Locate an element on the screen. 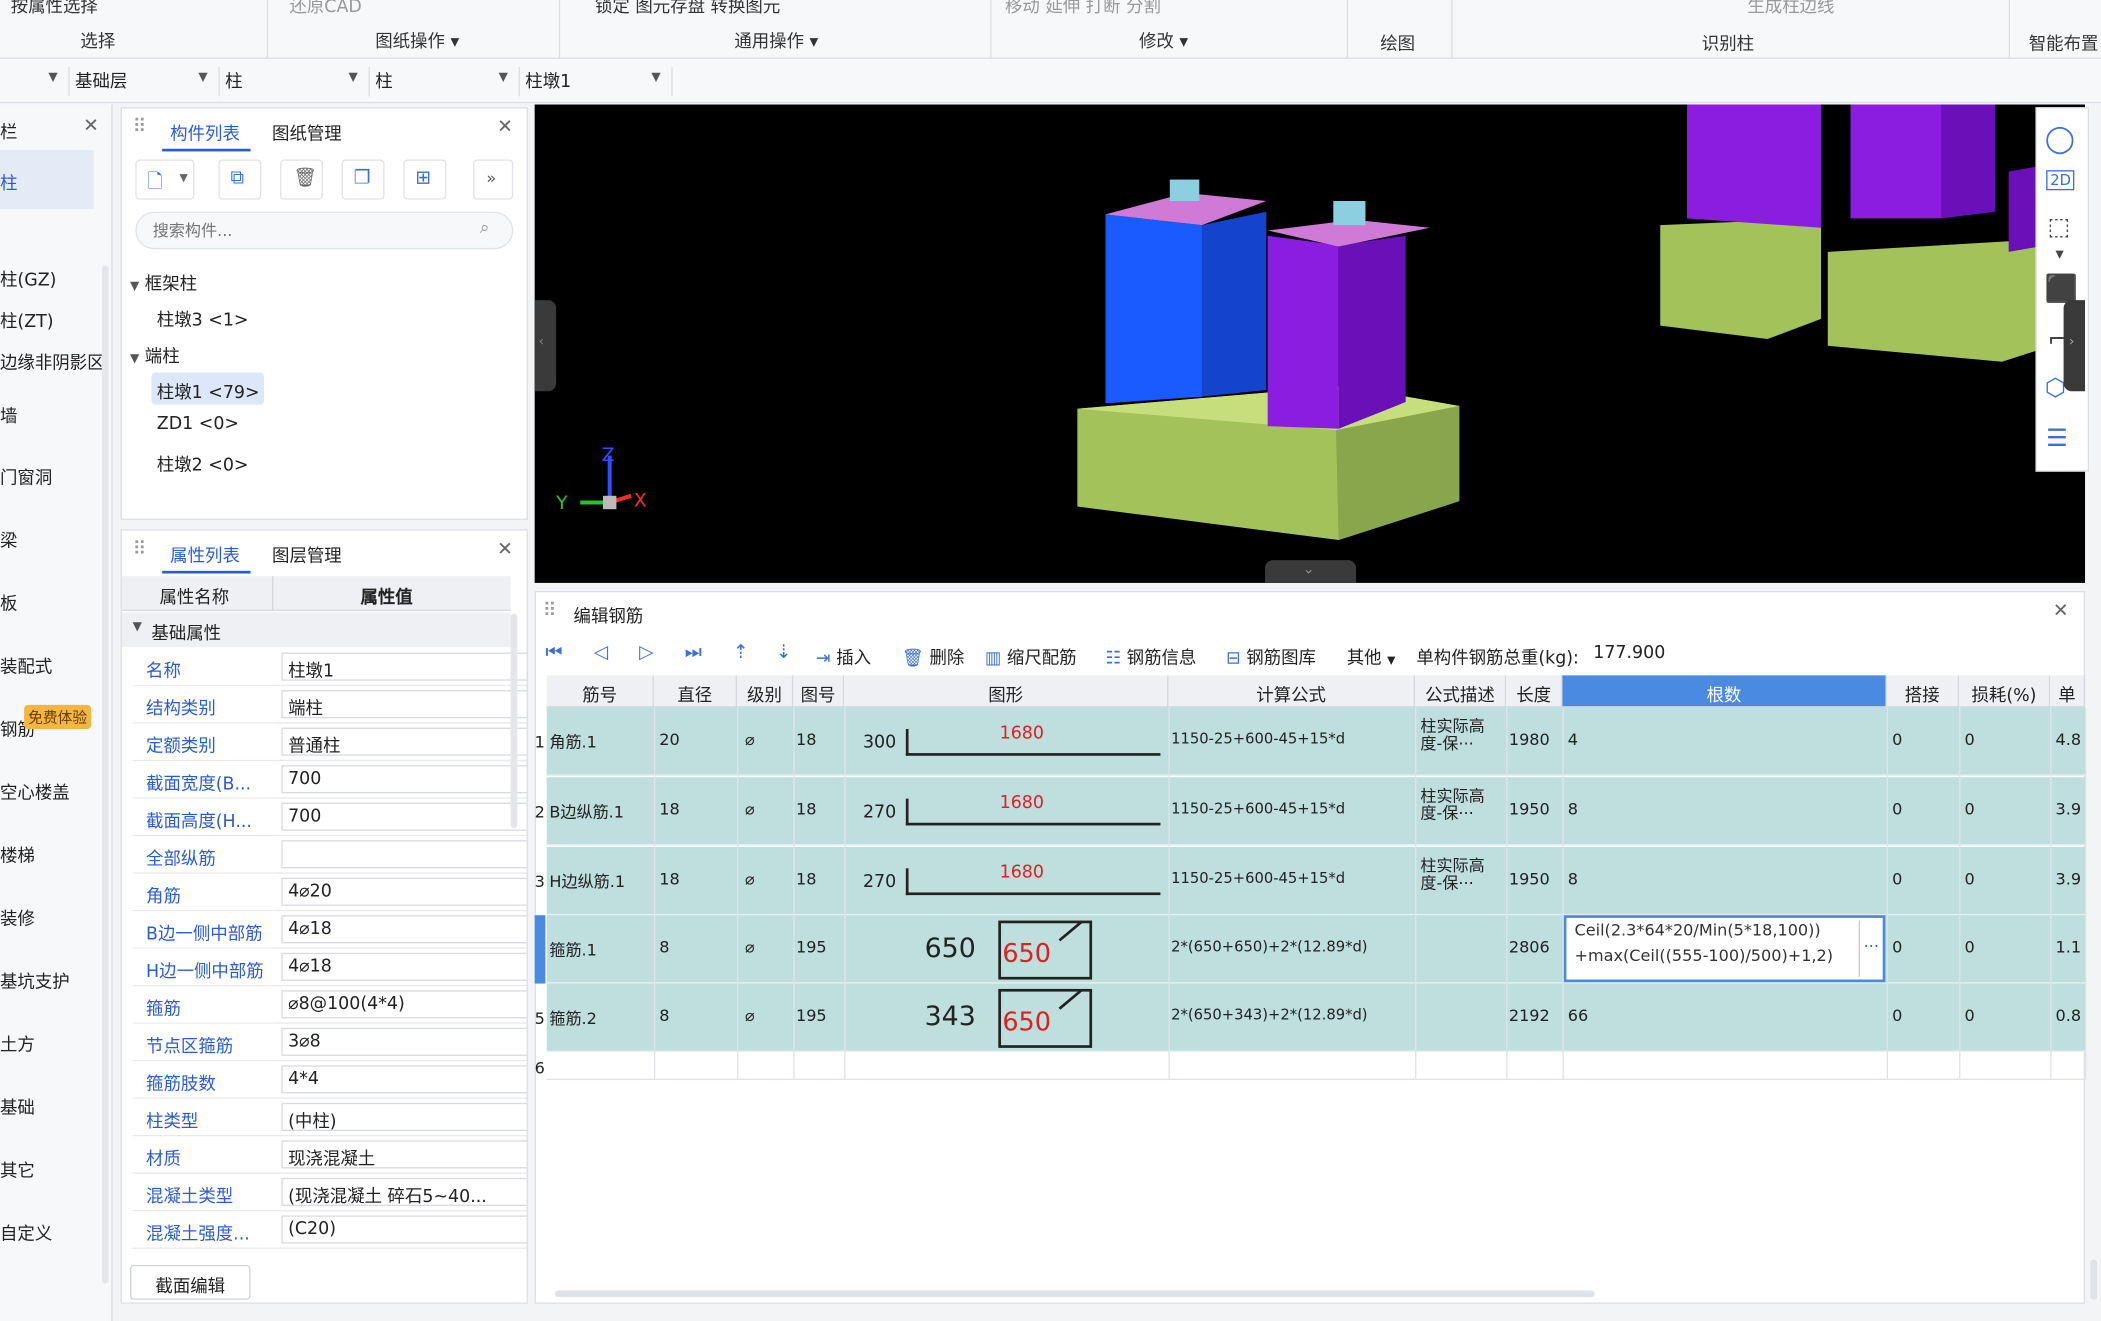  nav-item-foundation: 基础 is located at coordinates (17, 1106).